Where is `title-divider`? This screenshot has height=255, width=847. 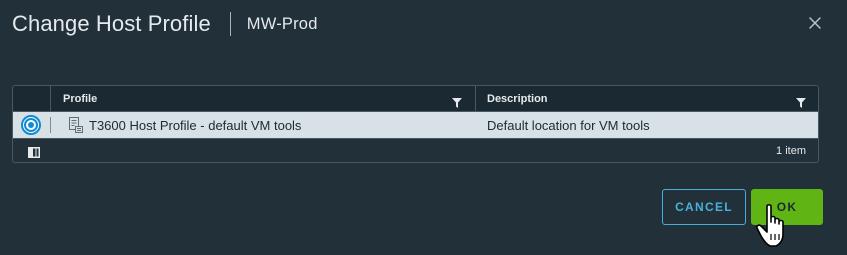
title-divider is located at coordinates (230, 24).